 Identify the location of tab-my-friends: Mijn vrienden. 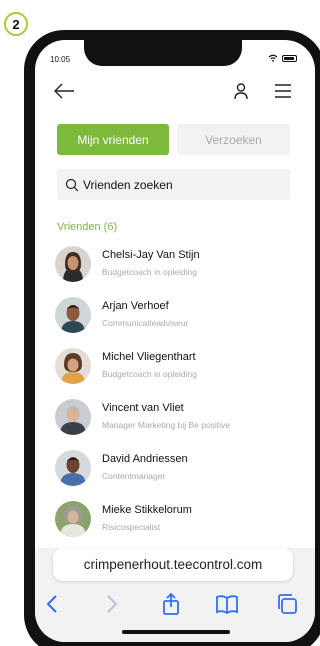
(113, 139).